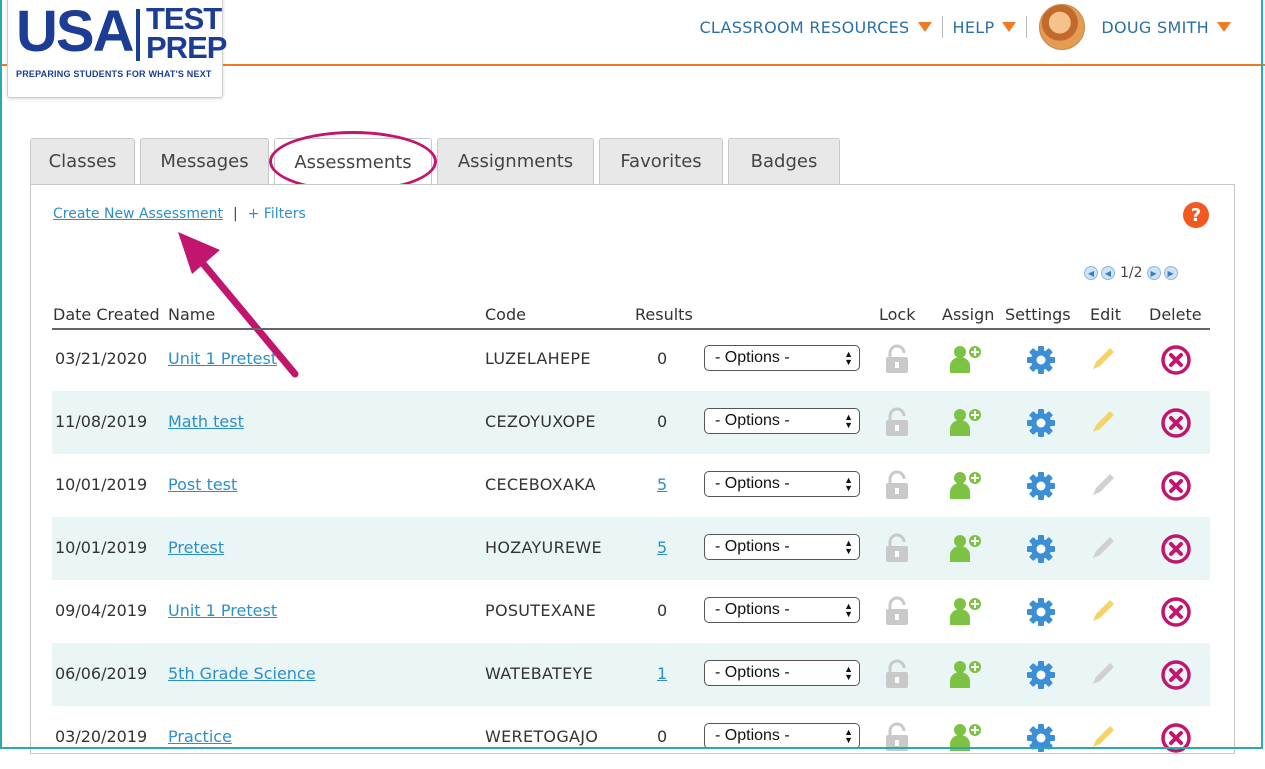  I want to click on date-created: 09/04/2019, so click(101, 610).